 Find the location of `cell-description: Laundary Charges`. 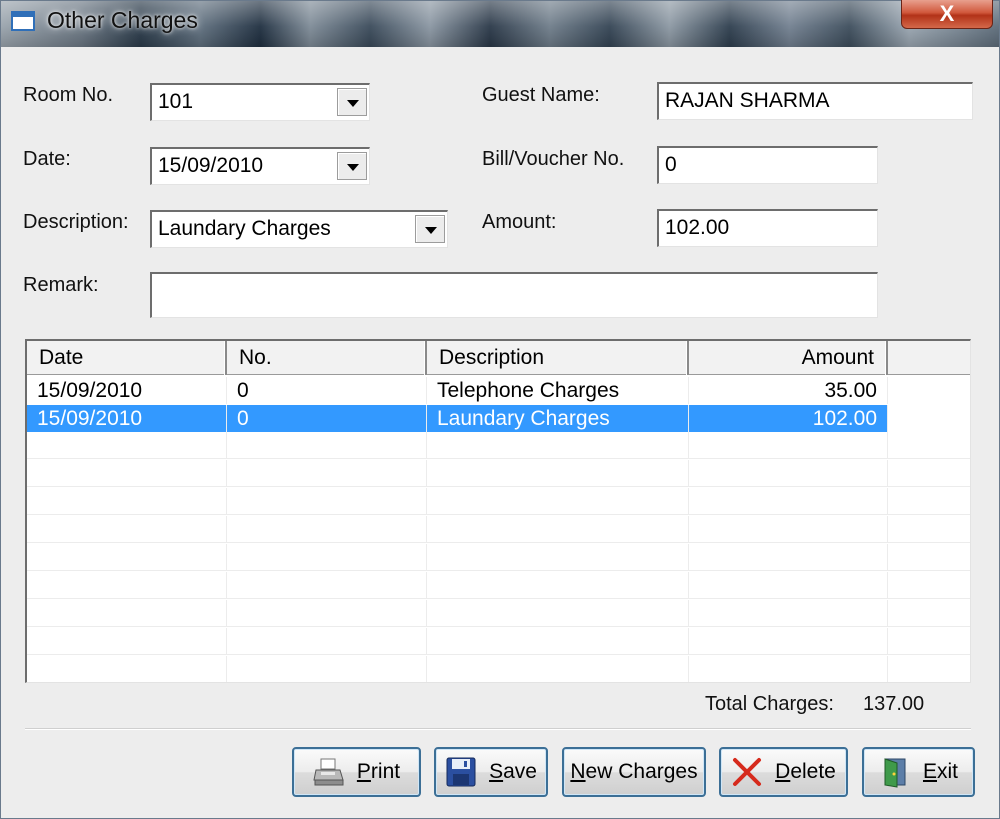

cell-description: Laundary Charges is located at coordinates (558, 418).